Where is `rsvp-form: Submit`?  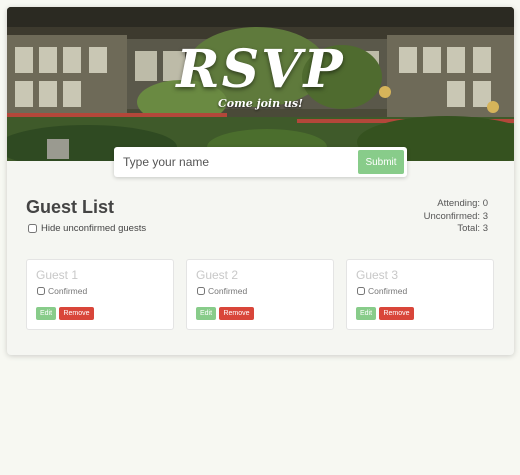 rsvp-form: Submit is located at coordinates (260, 162).